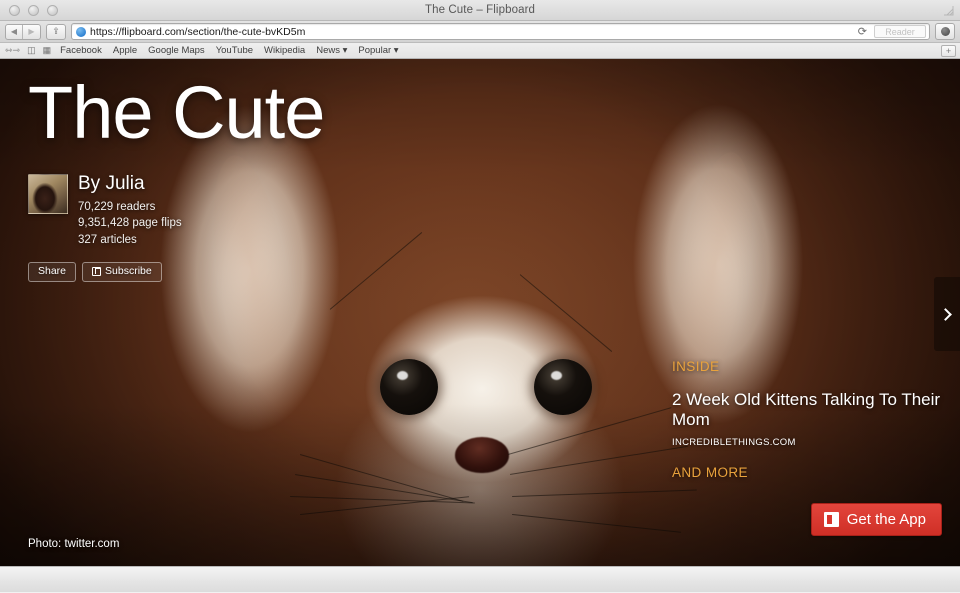  What do you see at coordinates (831, 519) in the screenshot?
I see `flipboard-logo-icon` at bounding box center [831, 519].